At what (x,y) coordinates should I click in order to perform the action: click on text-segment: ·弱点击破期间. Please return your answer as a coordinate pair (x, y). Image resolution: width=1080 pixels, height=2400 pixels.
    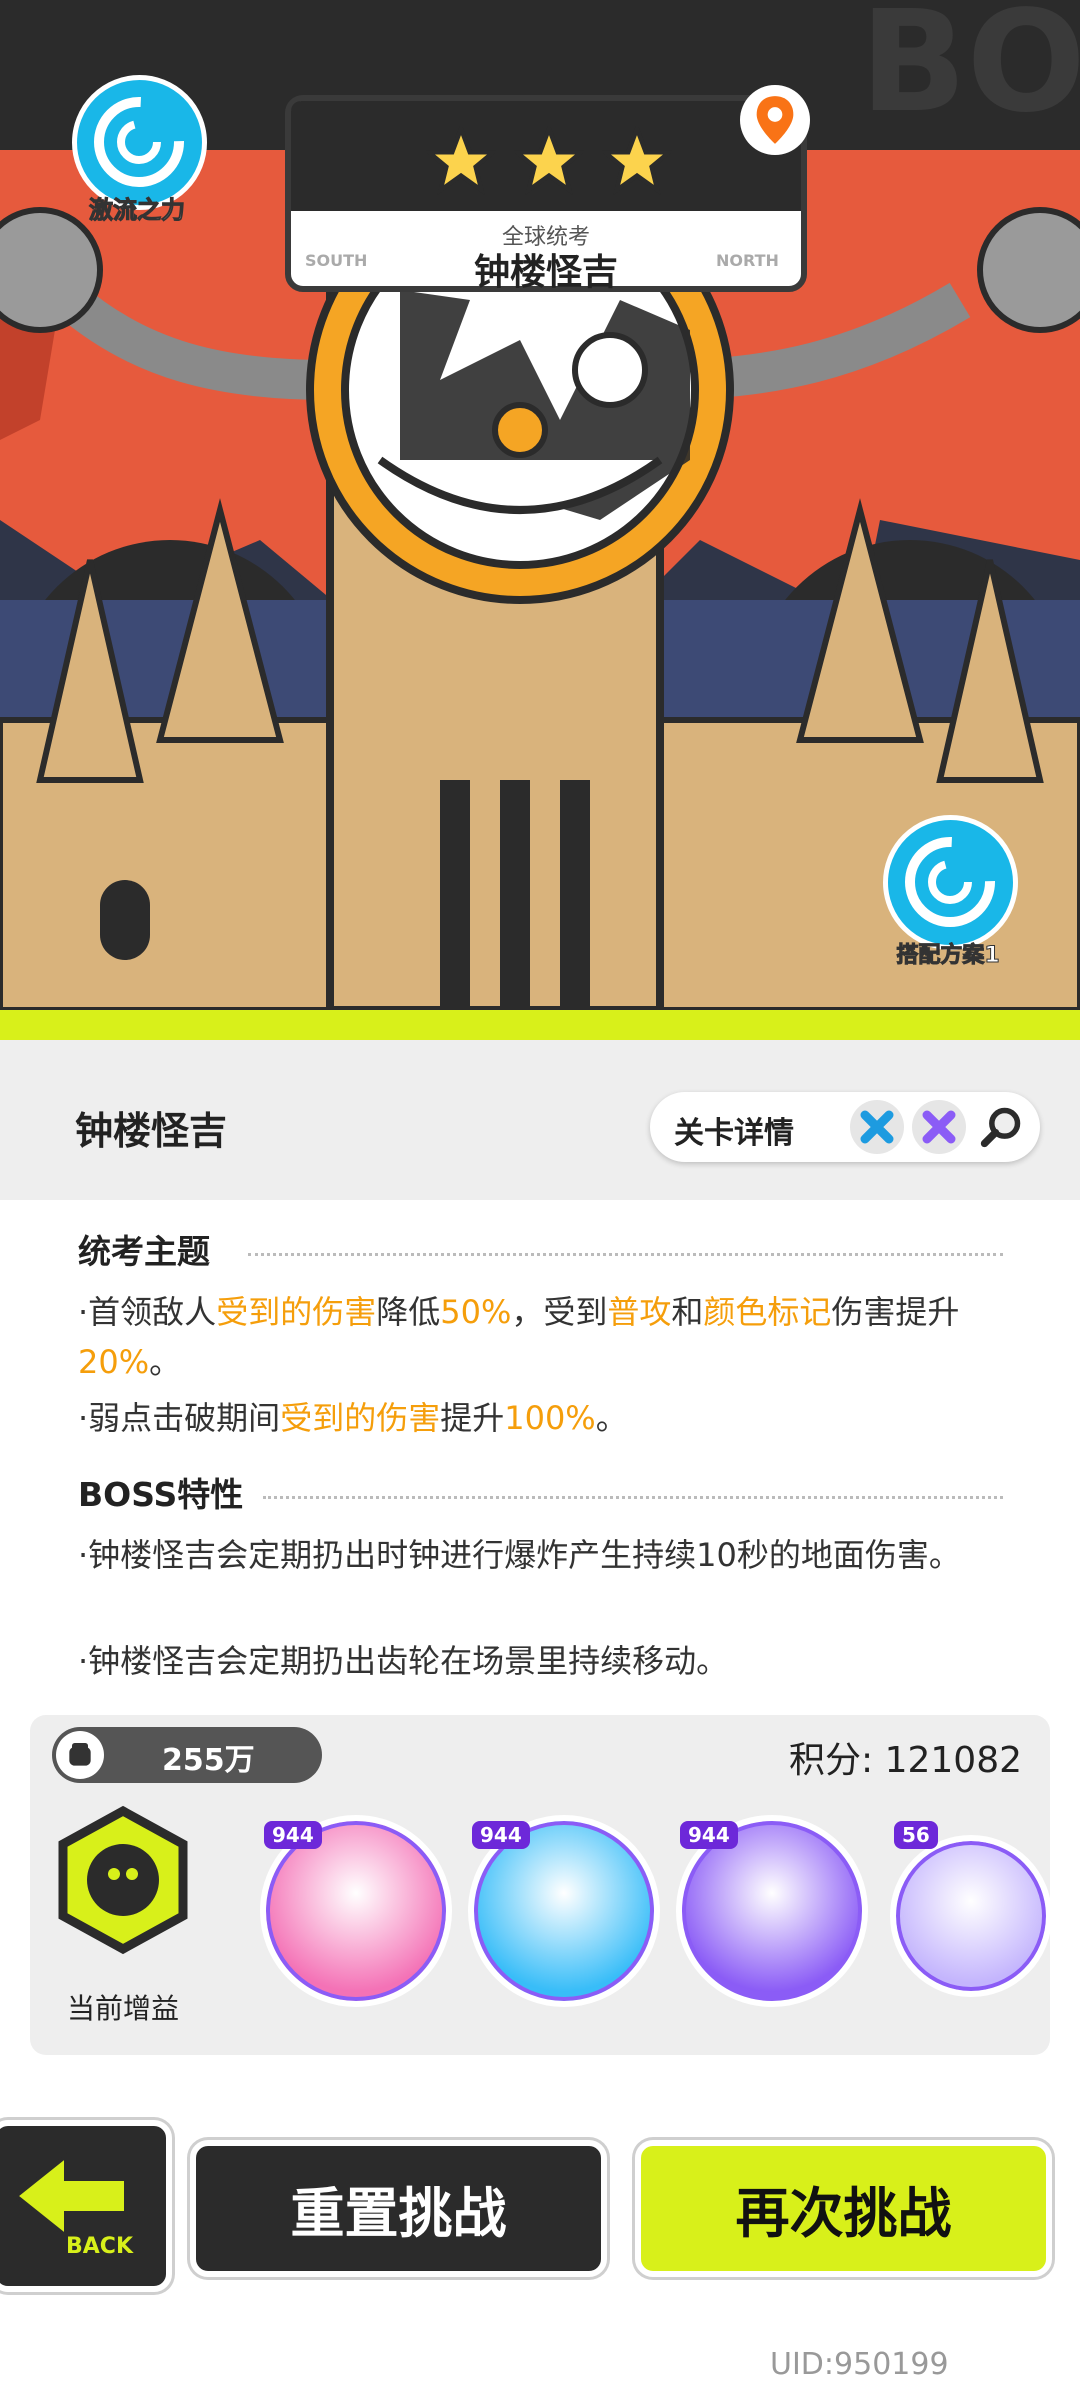
    Looking at the image, I should click on (179, 1418).